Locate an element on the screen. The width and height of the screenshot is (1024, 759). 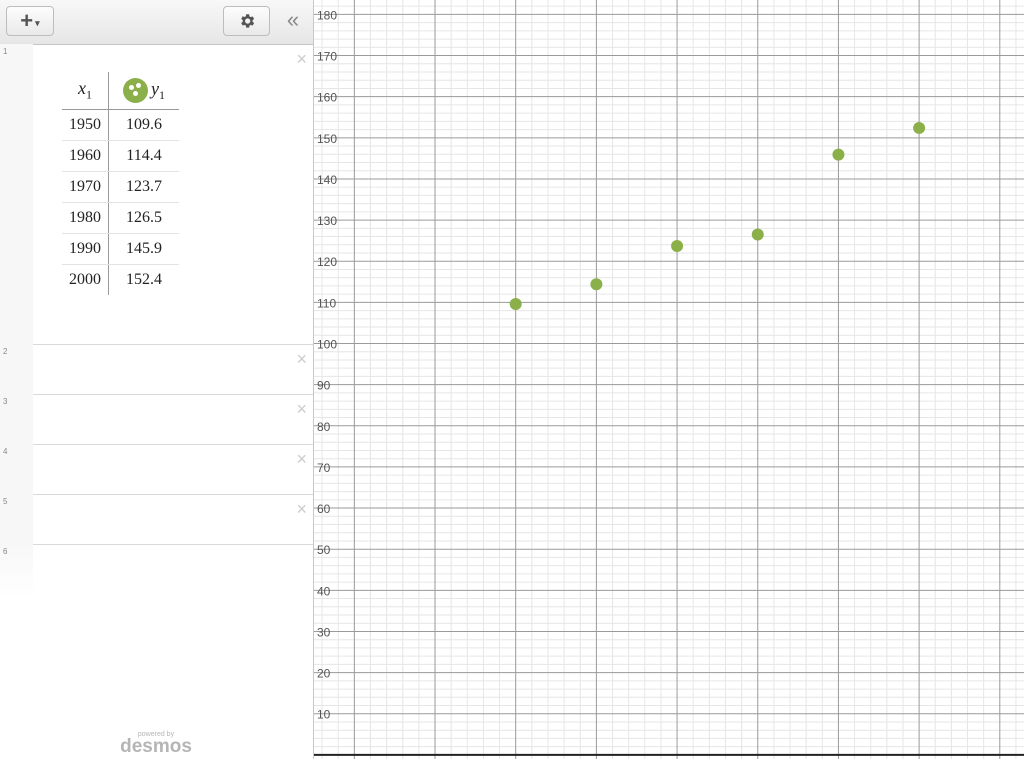
y-tick-label: 130 is located at coordinates (327, 221).